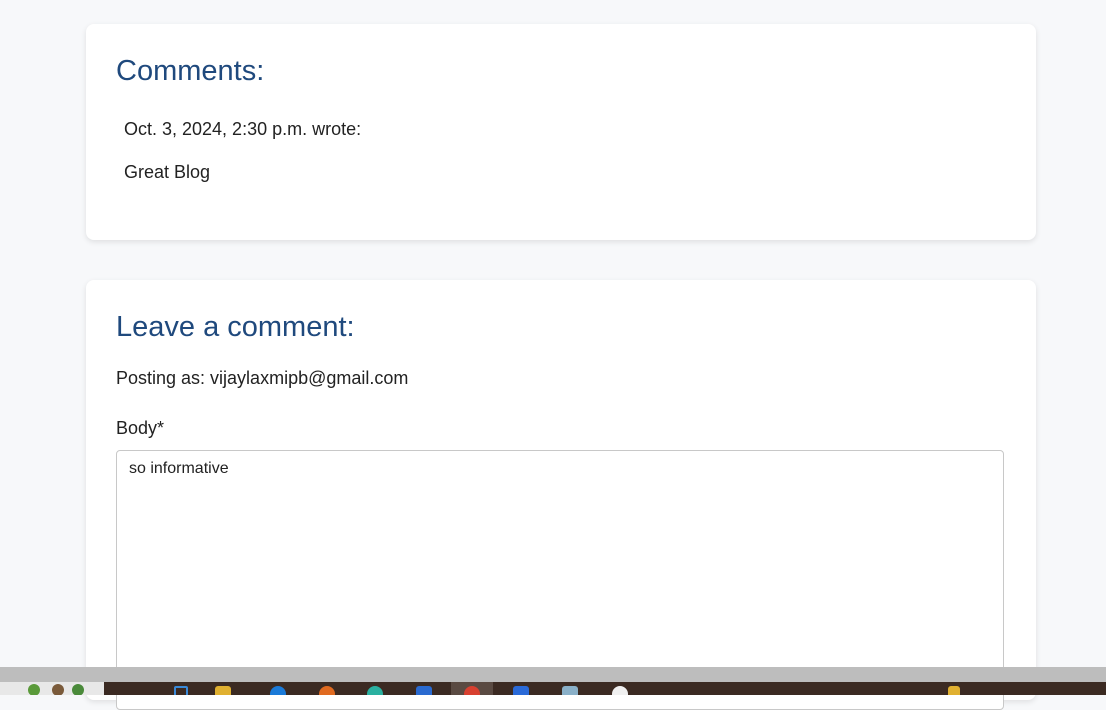 The height and width of the screenshot is (710, 1106). I want to click on chrome-icon, so click(472, 690).